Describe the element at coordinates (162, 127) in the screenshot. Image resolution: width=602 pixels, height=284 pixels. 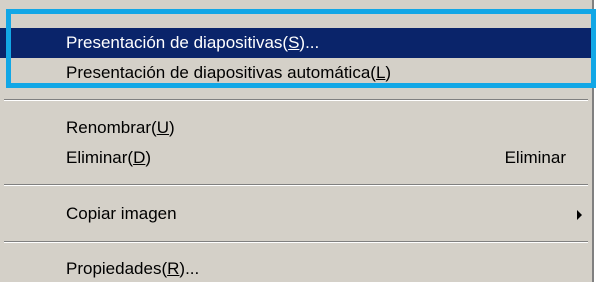
I see `menu-item-rename-accel: U` at that location.